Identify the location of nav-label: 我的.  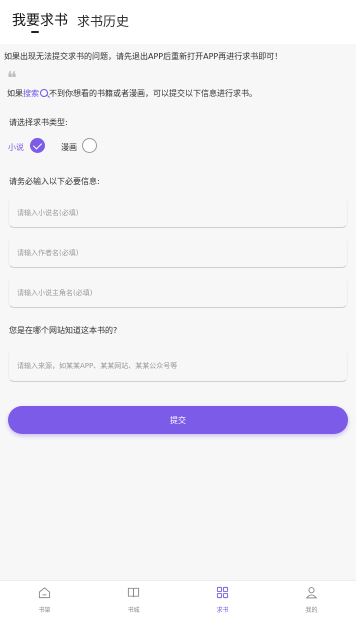
(311, 610).